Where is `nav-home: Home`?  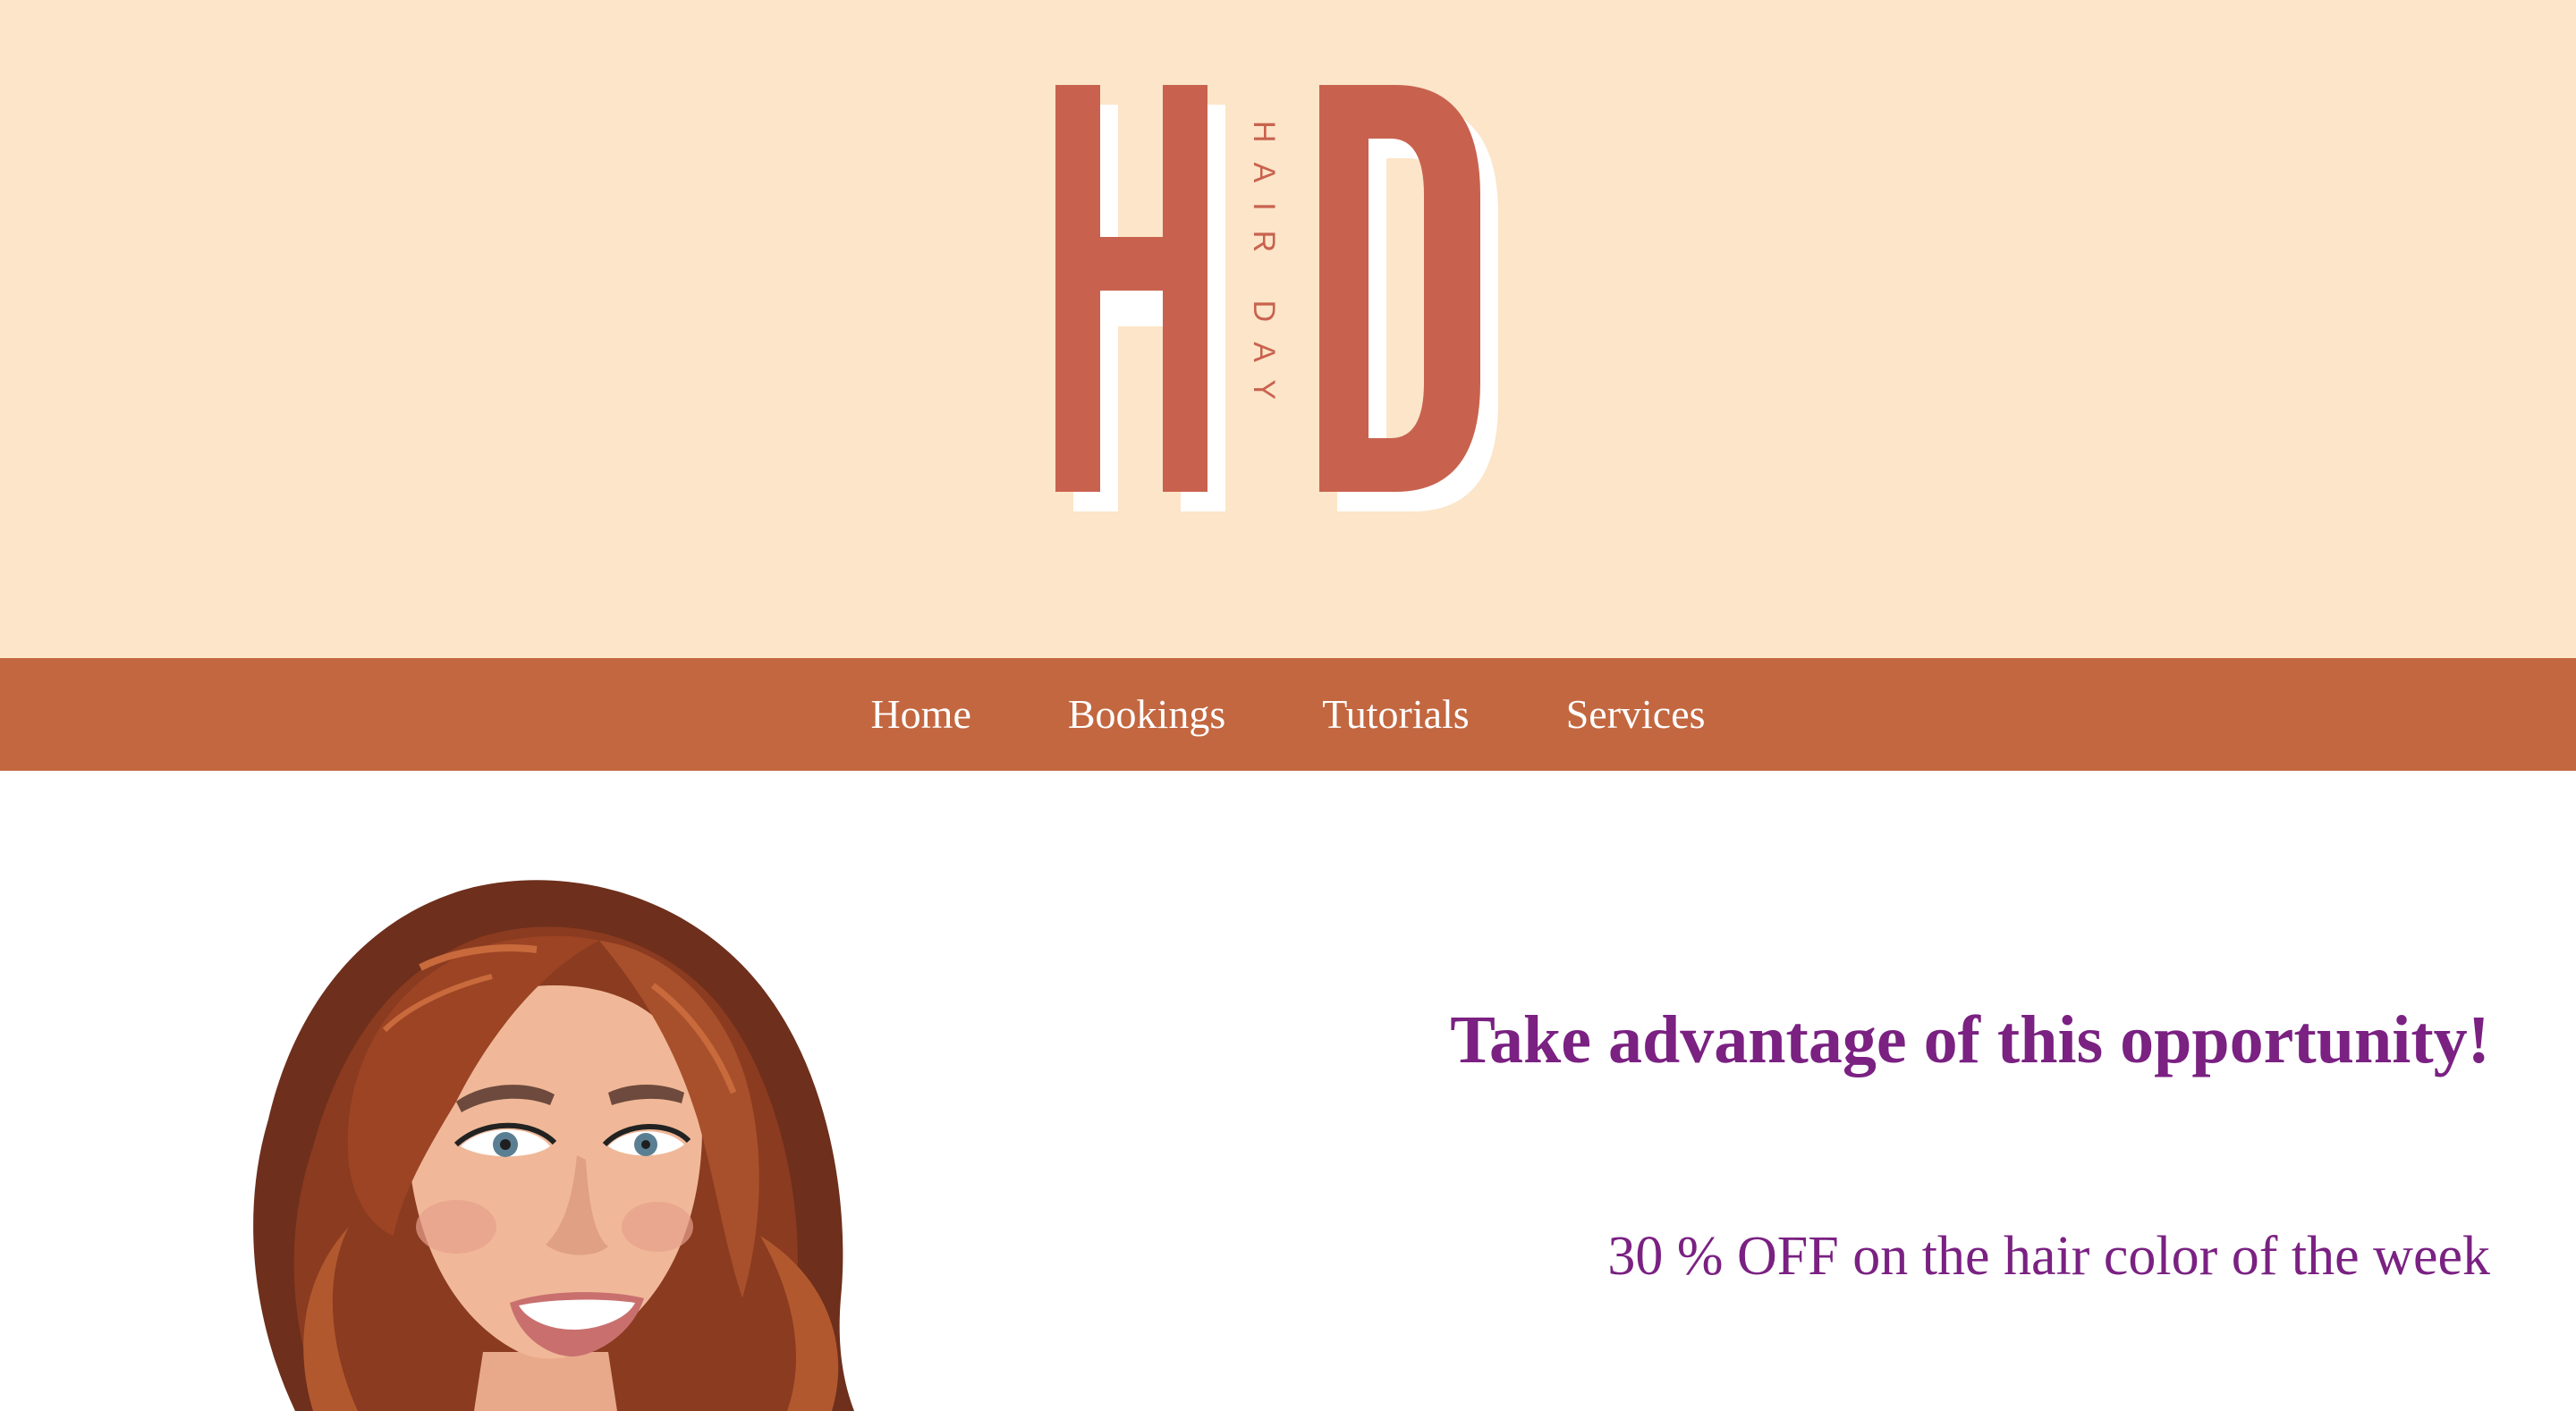
nav-home: Home is located at coordinates (920, 715).